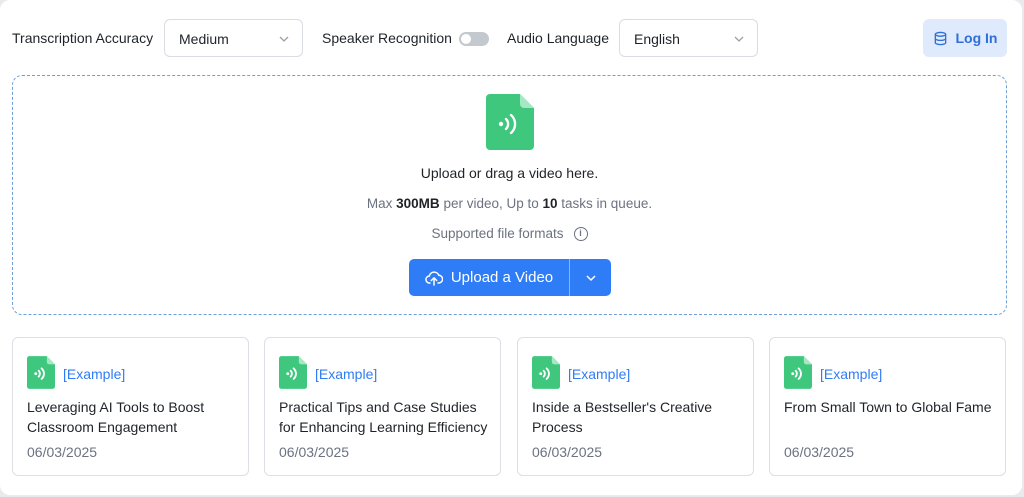 The height and width of the screenshot is (497, 1024). I want to click on upload-video-button: Upload a Video, so click(489, 277).